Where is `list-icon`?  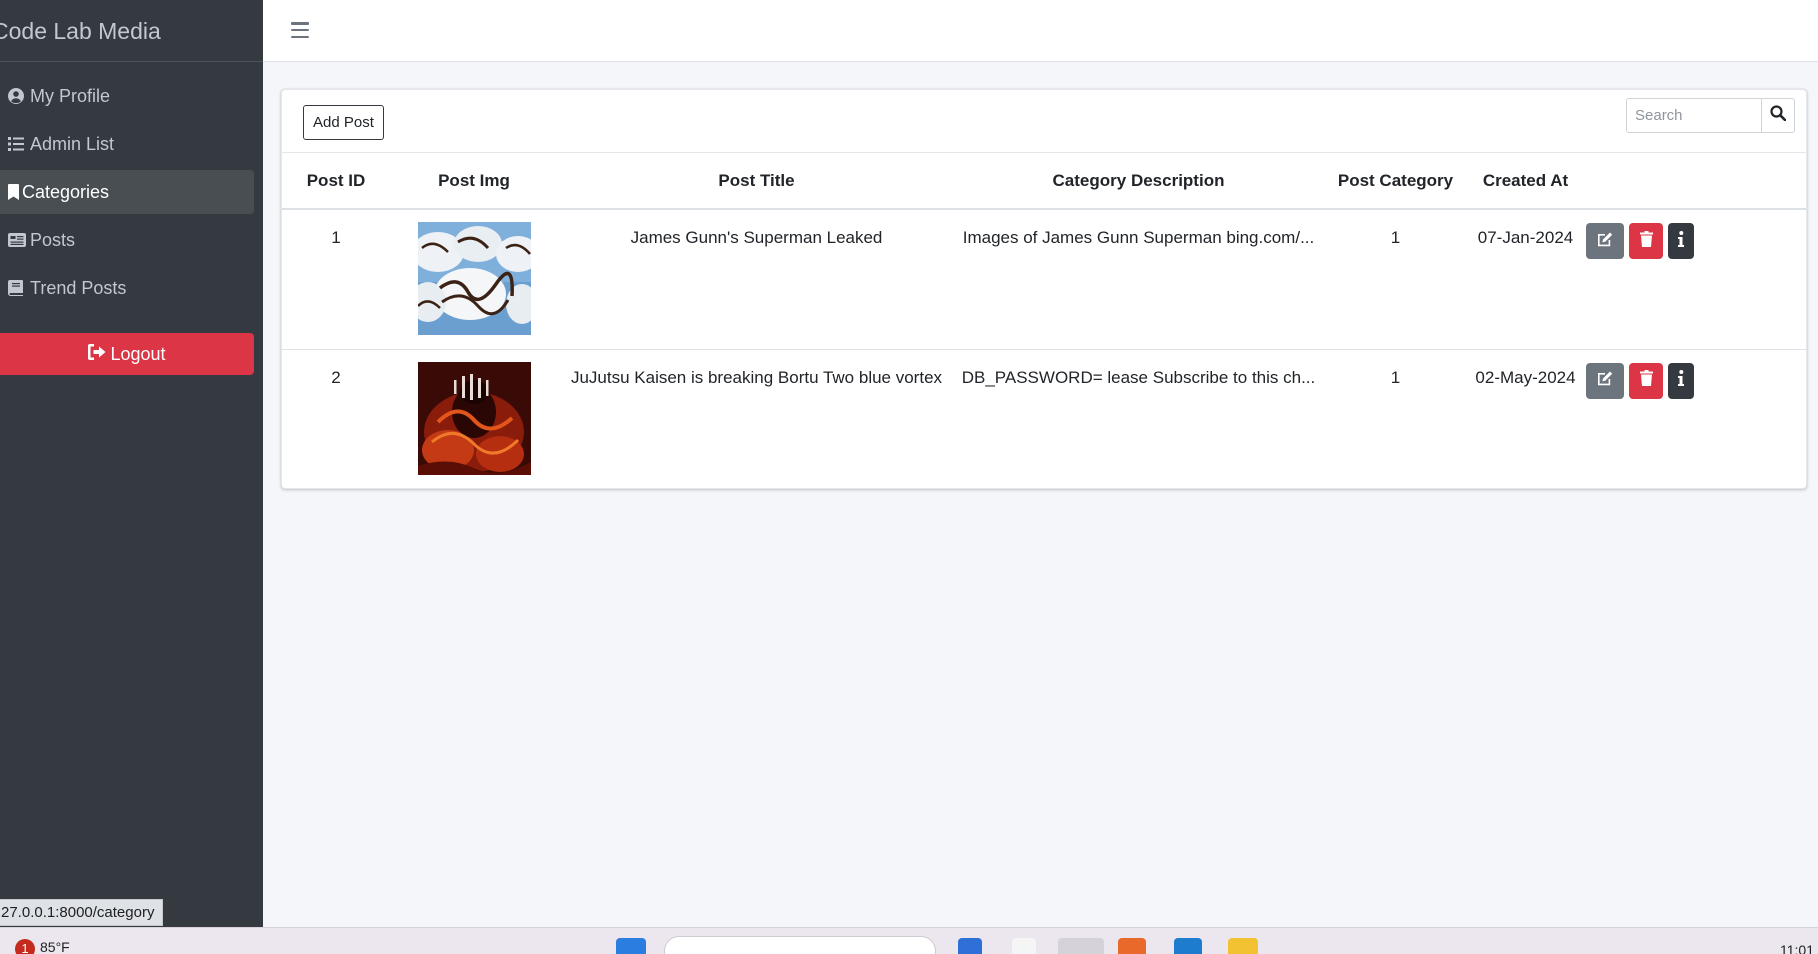
list-icon is located at coordinates (19, 144).